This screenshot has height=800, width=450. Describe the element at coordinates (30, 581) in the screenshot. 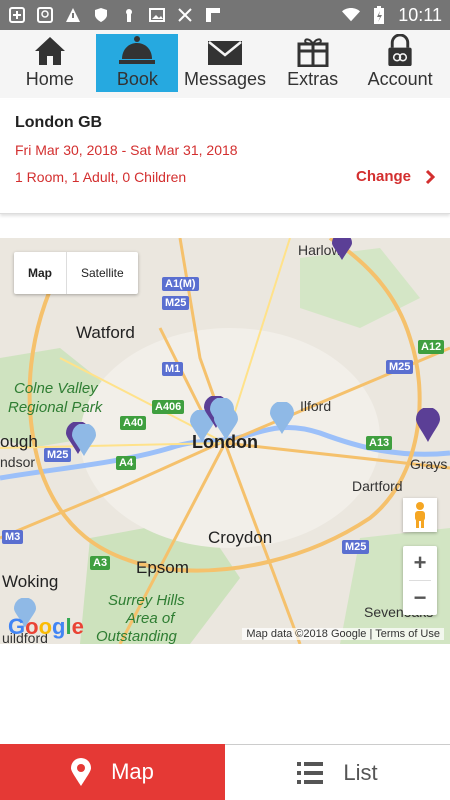

I see `map-label-woking: Woking` at that location.